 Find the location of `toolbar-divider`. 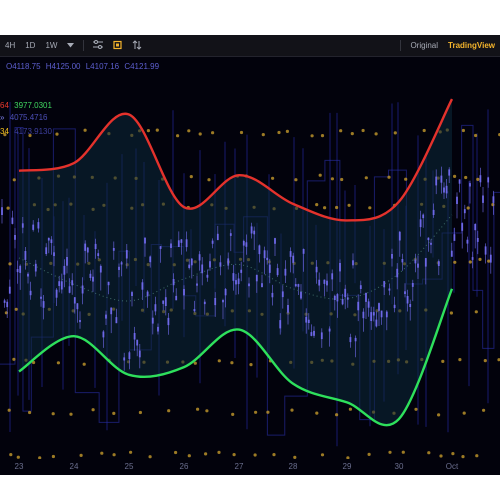

toolbar-divider is located at coordinates (84, 45).